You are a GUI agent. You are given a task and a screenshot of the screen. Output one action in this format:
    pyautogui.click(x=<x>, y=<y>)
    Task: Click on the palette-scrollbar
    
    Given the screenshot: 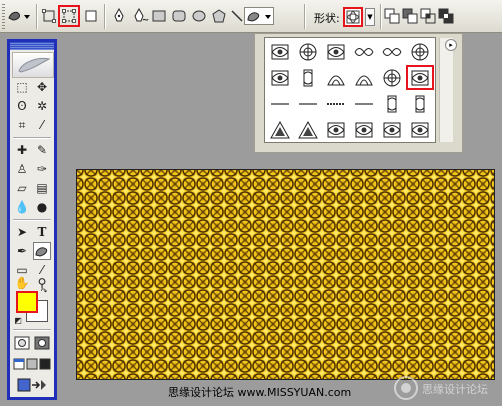 What is the action you would take?
    pyautogui.click(x=446, y=90)
    